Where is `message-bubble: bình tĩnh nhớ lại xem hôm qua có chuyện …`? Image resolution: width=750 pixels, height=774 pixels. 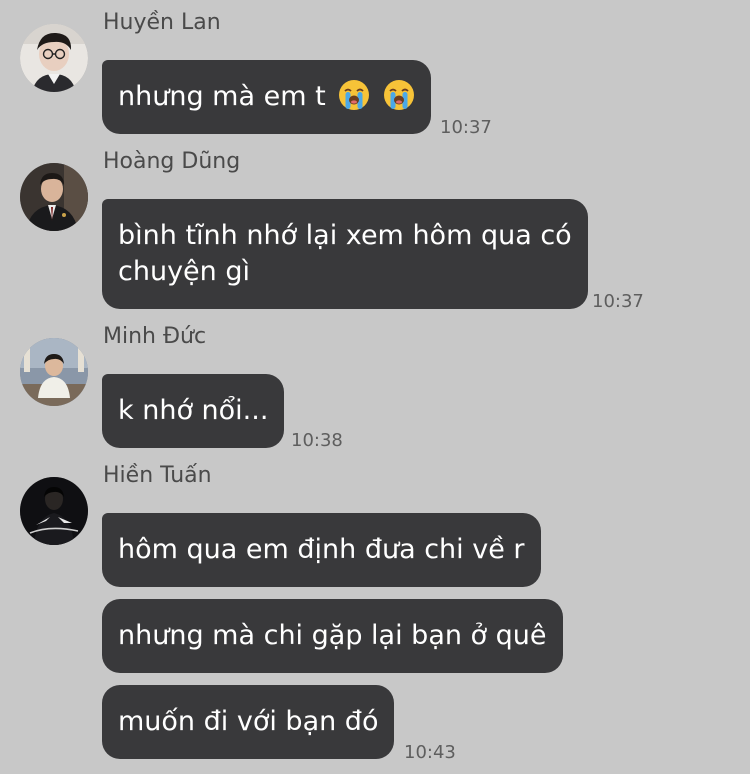 message-bubble: bình tĩnh nhớ lại xem hôm qua có chuyện … is located at coordinates (345, 254).